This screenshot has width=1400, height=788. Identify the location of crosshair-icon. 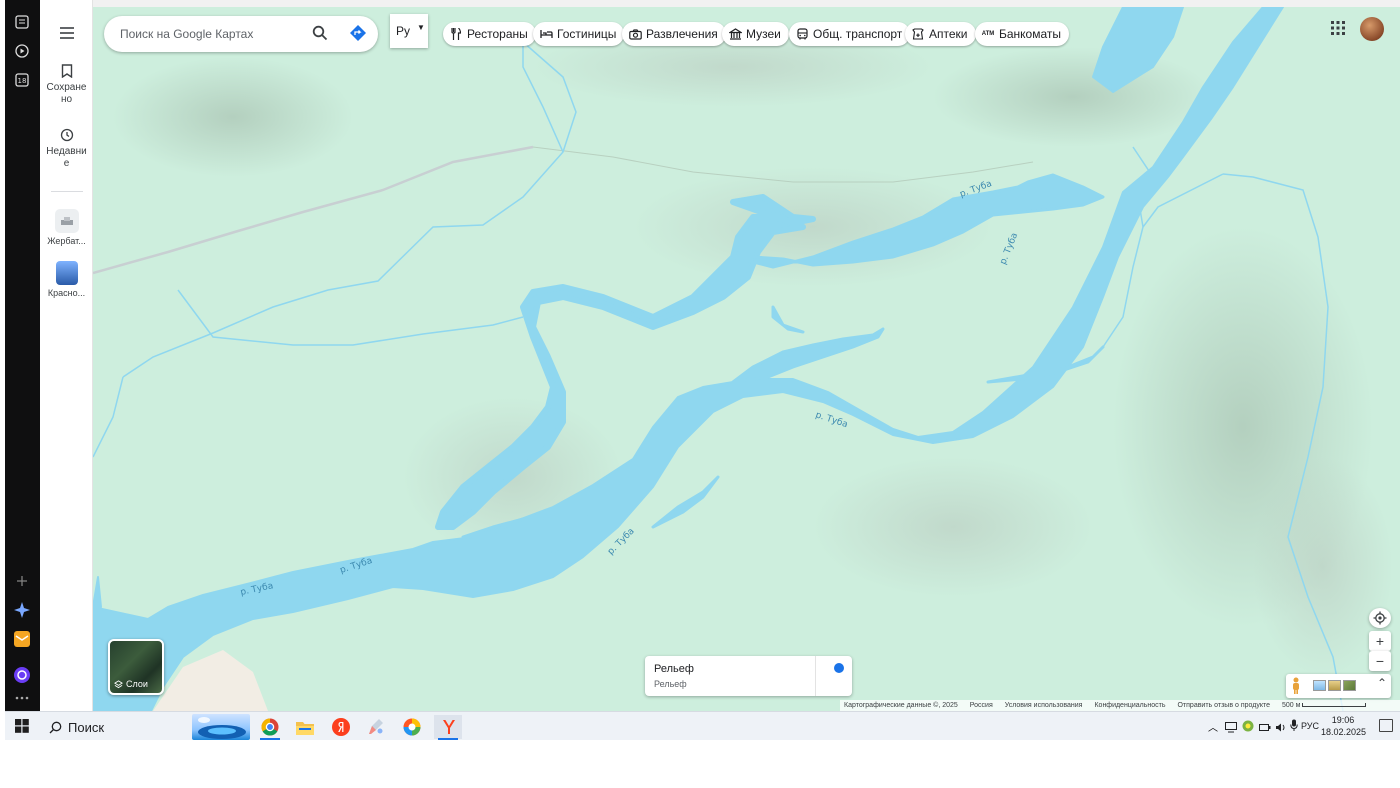
(1380, 618).